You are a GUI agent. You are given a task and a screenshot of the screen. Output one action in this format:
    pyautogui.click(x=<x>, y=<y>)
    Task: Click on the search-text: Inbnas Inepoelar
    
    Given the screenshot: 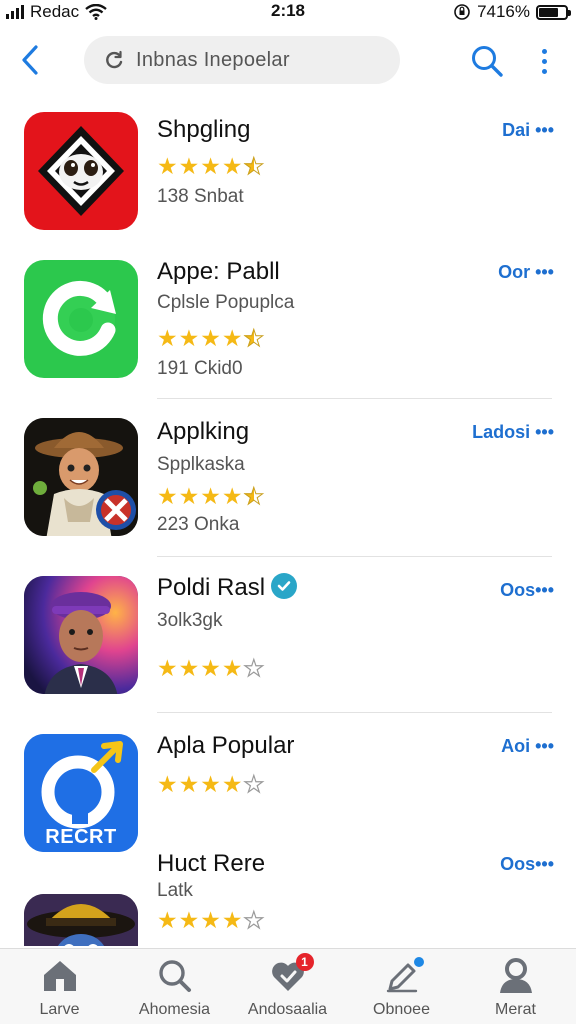 What is the action you would take?
    pyautogui.click(x=213, y=59)
    